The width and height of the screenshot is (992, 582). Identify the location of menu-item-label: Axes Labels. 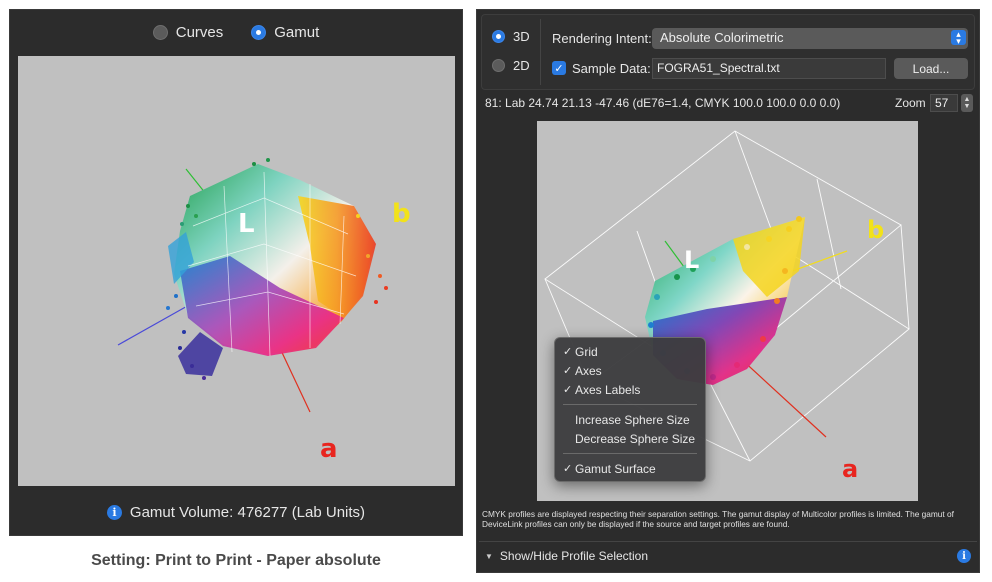
(608, 389).